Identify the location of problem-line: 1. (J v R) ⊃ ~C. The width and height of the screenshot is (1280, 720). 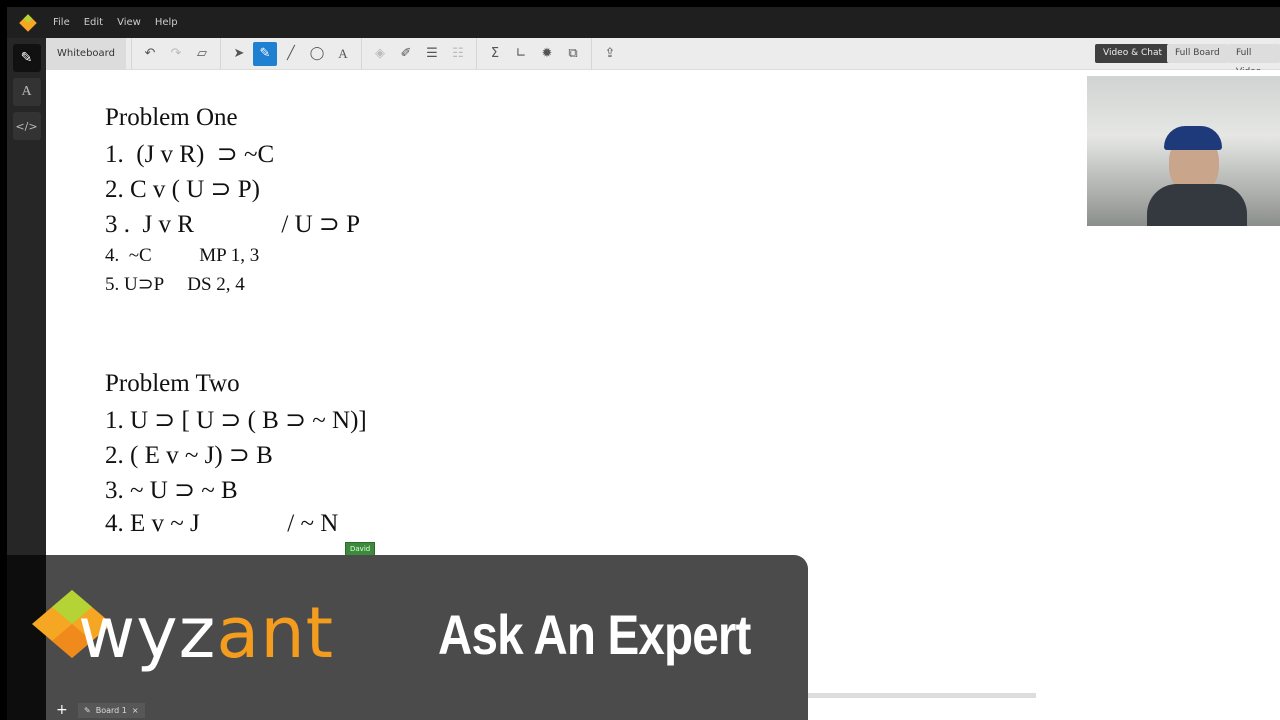
(190, 154).